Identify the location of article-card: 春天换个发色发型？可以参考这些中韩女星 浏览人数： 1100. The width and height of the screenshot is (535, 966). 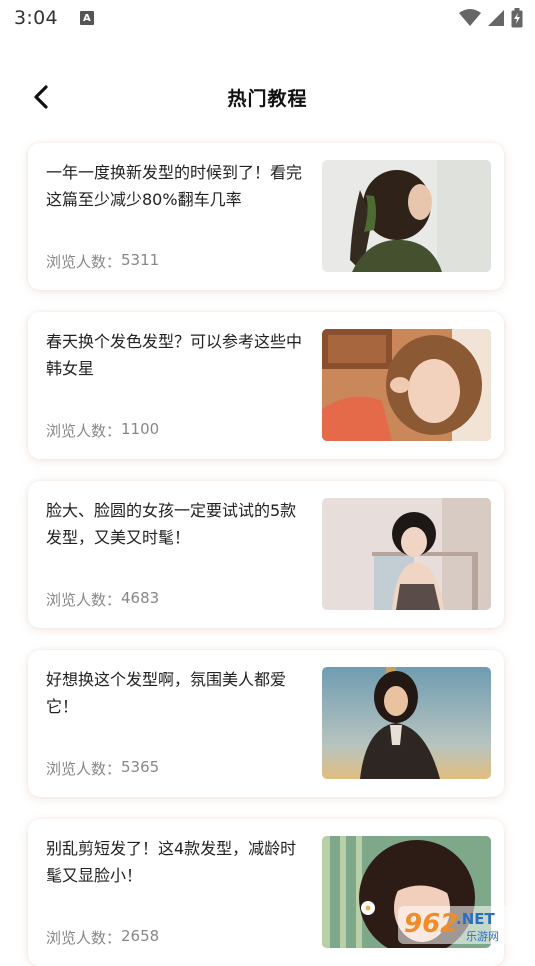
(266, 385).